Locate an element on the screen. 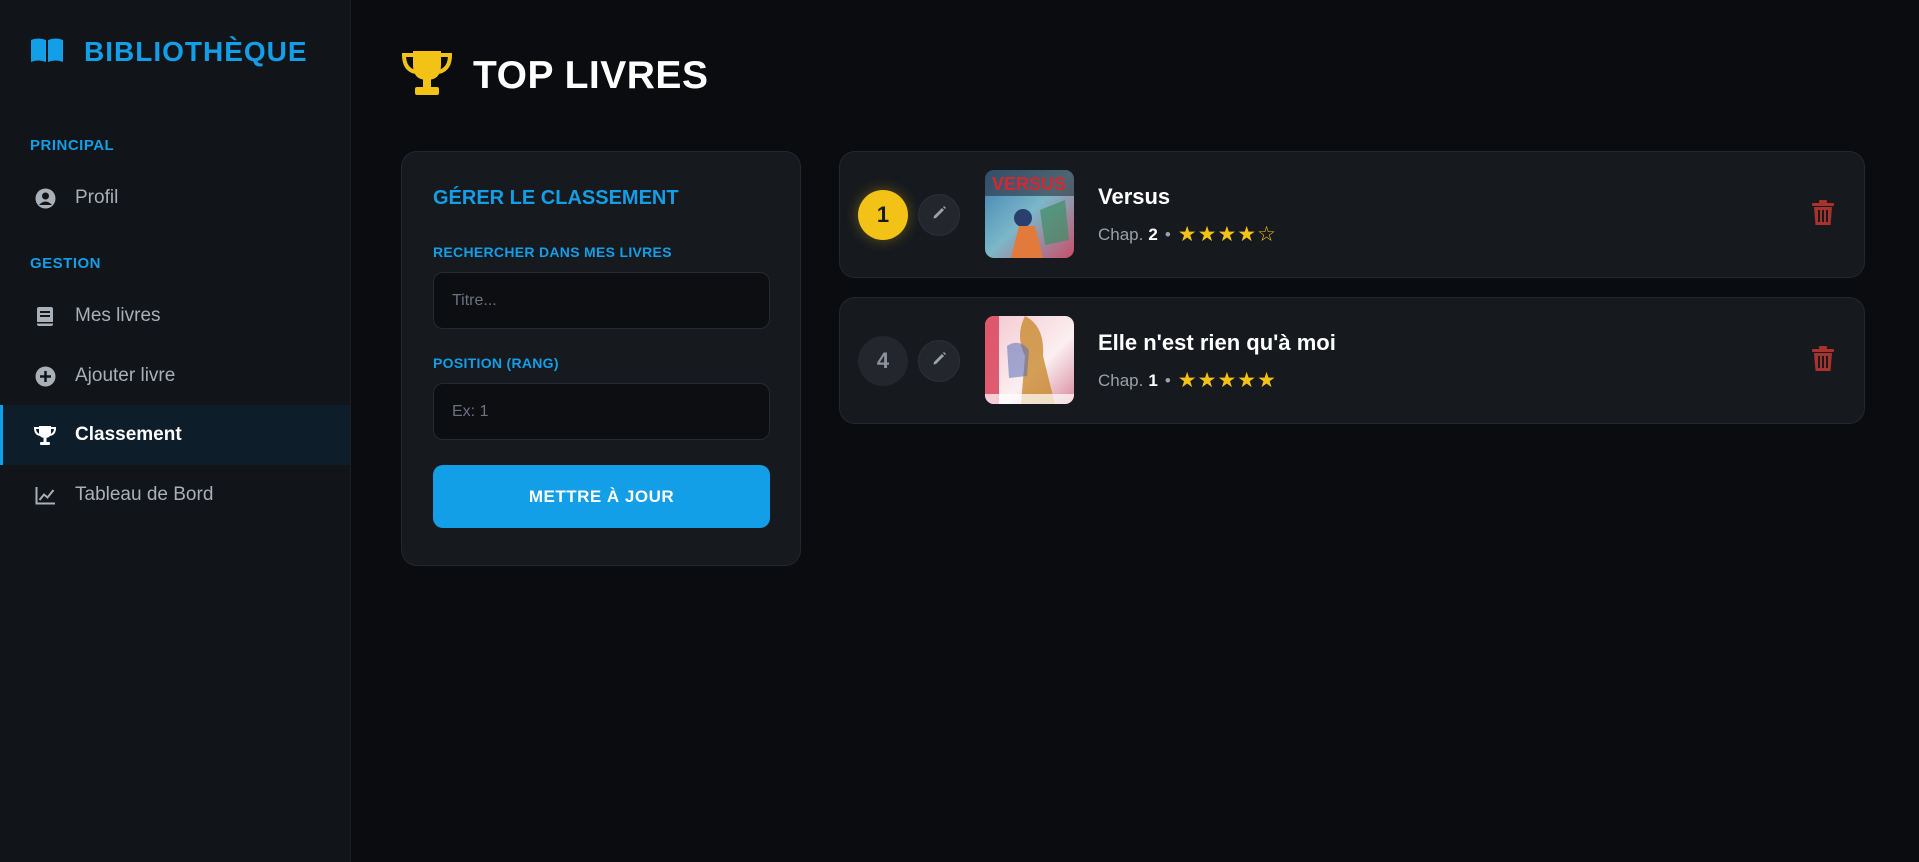 The width and height of the screenshot is (1919, 862). ranking-item: 1 VERSUS Versus Chap. 2 • ★★★★☆ is located at coordinates (1352, 214).